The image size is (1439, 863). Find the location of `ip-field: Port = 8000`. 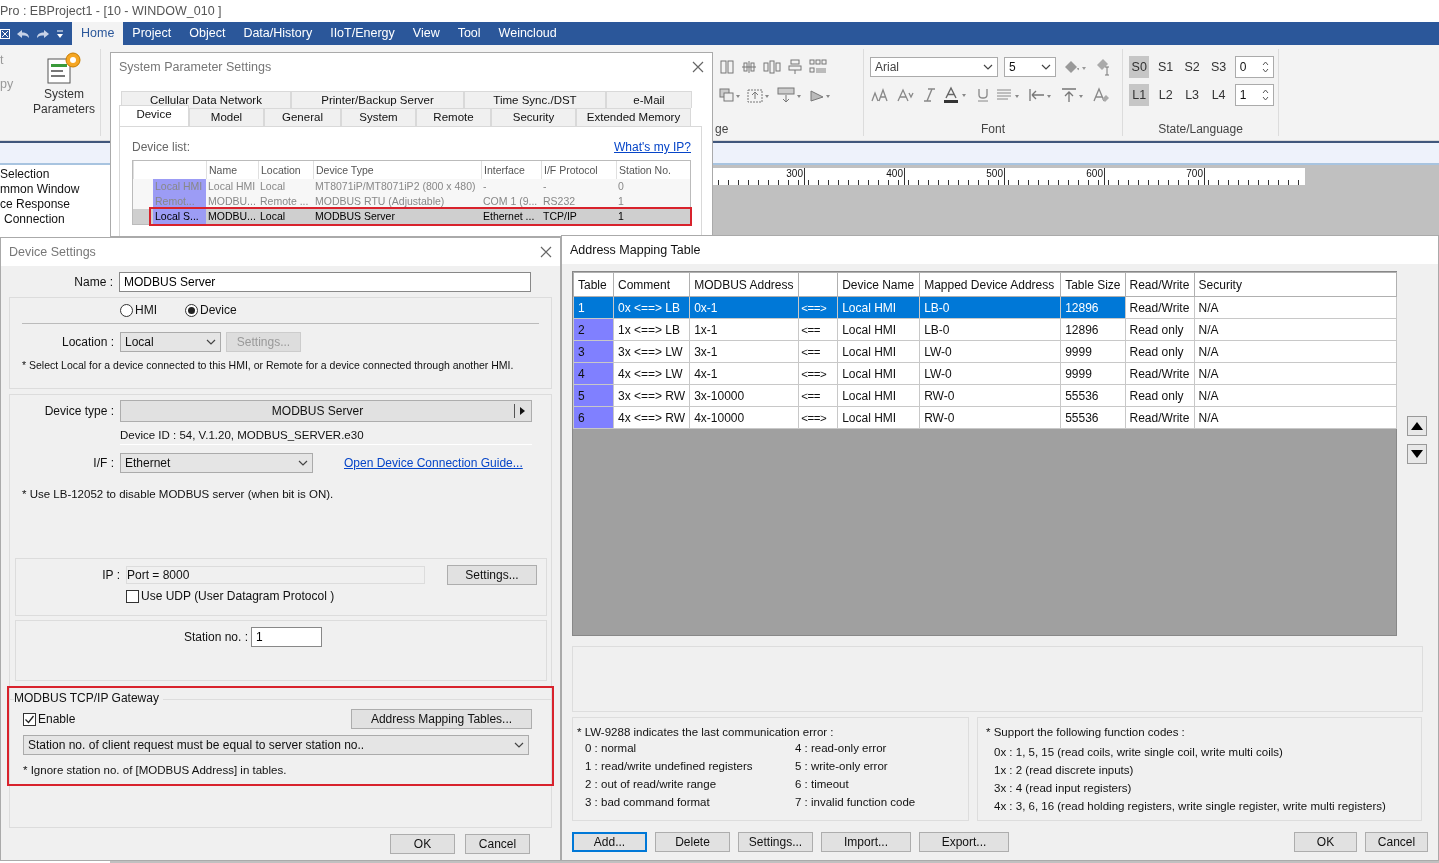

ip-field: Port = 8000 is located at coordinates (275, 575).